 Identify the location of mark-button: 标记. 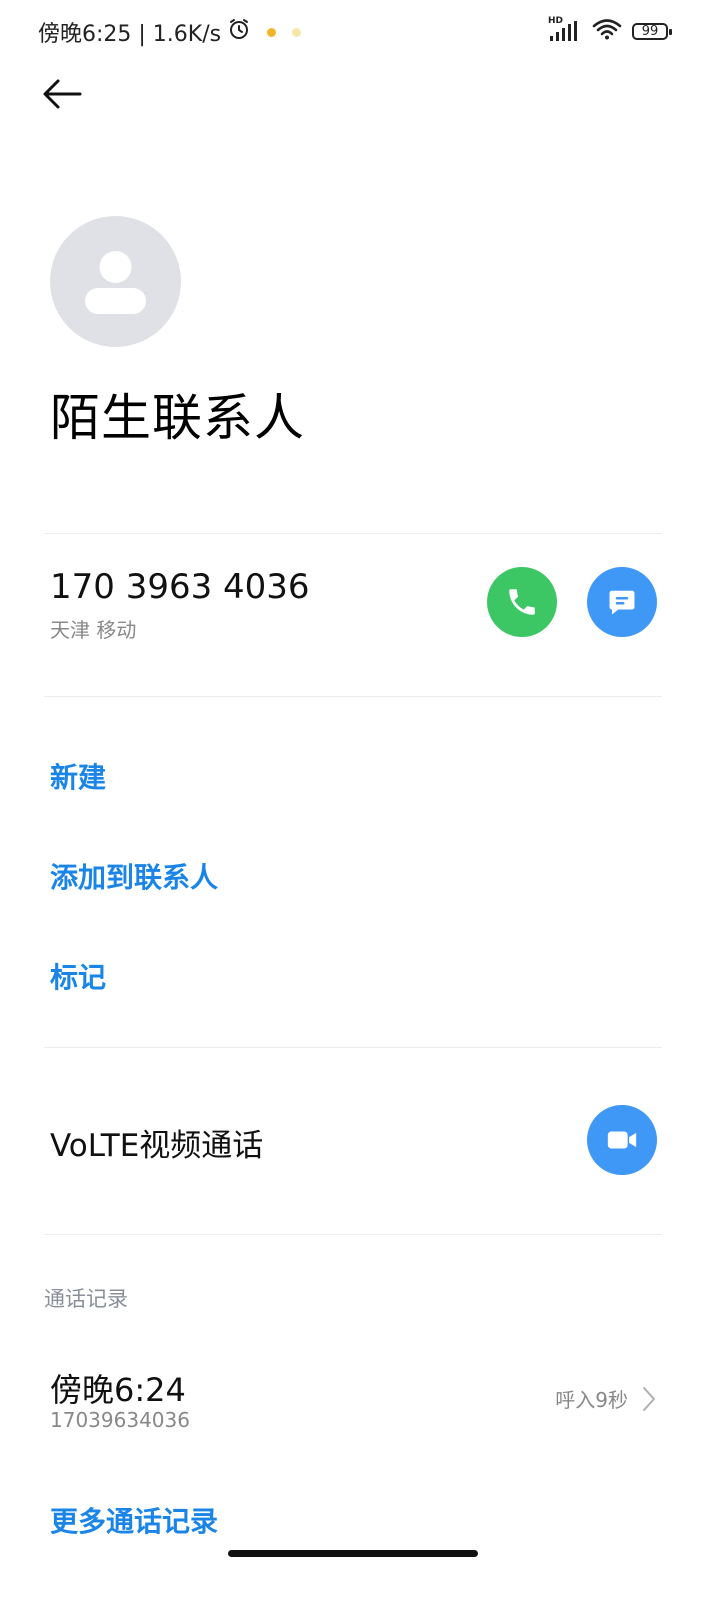
(78, 976).